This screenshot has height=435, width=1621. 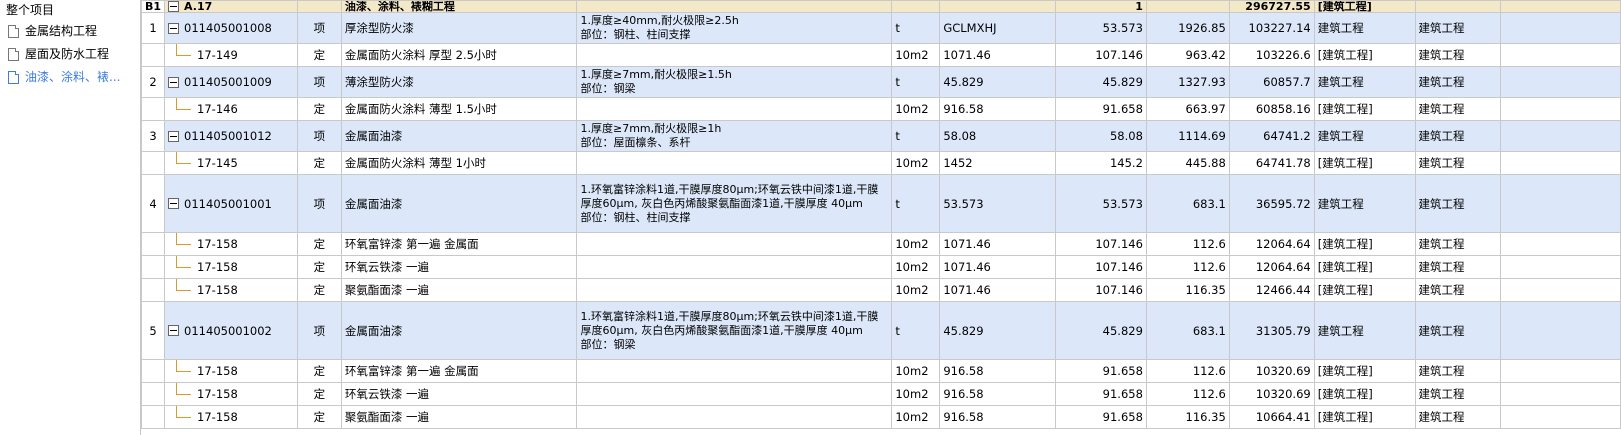 I want to click on total-price-cell: 103226.6, so click(x=1271, y=55).